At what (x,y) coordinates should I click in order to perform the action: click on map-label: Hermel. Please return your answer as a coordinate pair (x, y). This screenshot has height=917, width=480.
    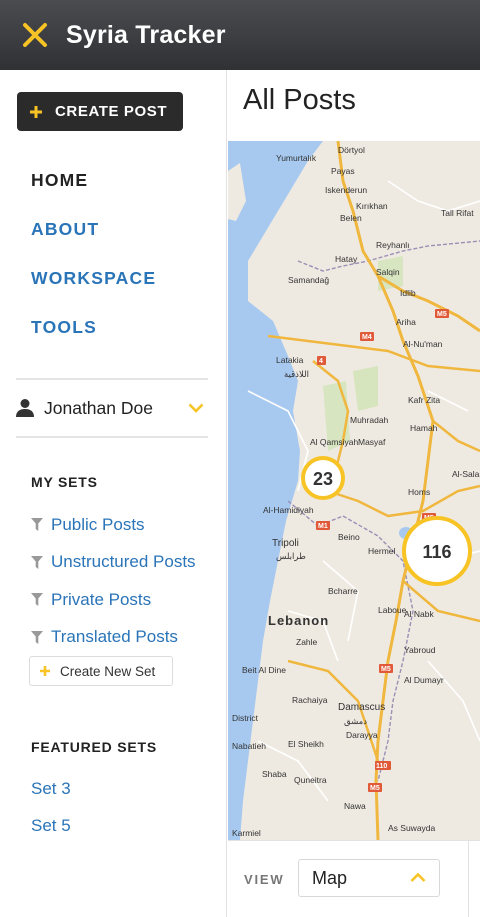
    Looking at the image, I should click on (382, 551).